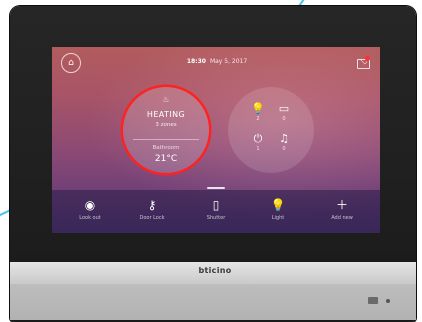  Describe the element at coordinates (166, 159) in the screenshot. I see `heating-temperature: 21°C` at that location.